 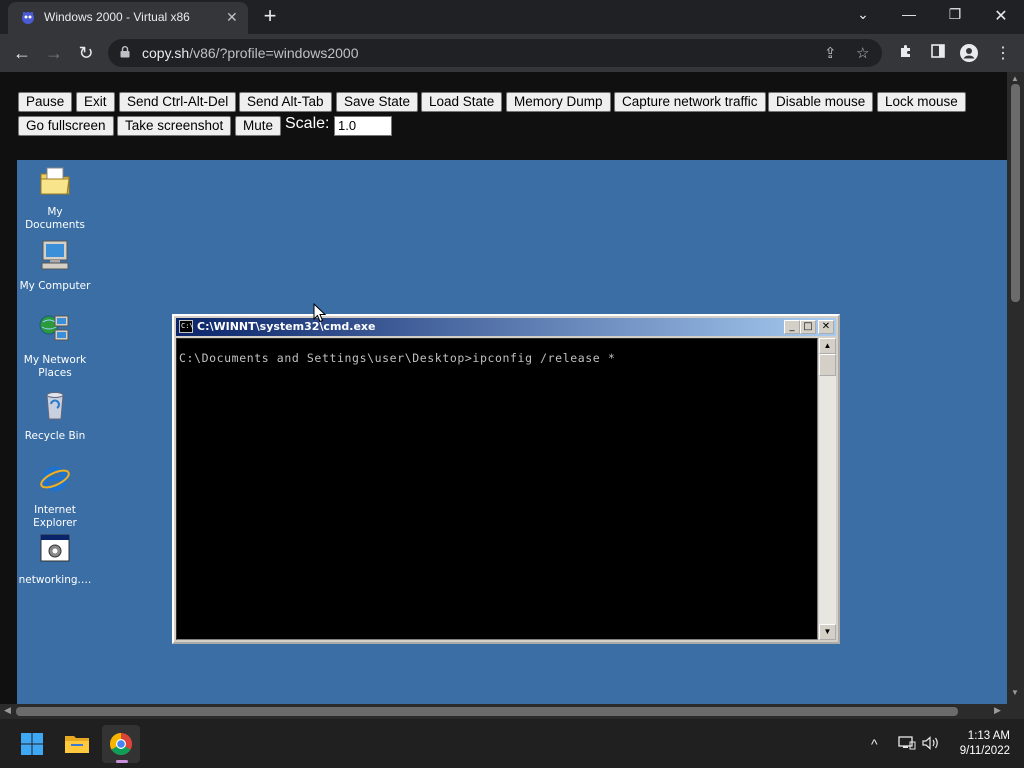 I want to click on scrollbar-corner, so click(x=1015, y=711).